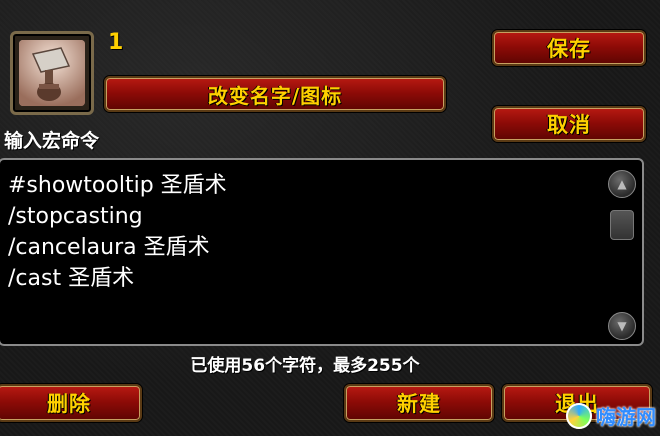 The image size is (660, 436). I want to click on editor-scrollbar: ▲ ▼, so click(622, 253).